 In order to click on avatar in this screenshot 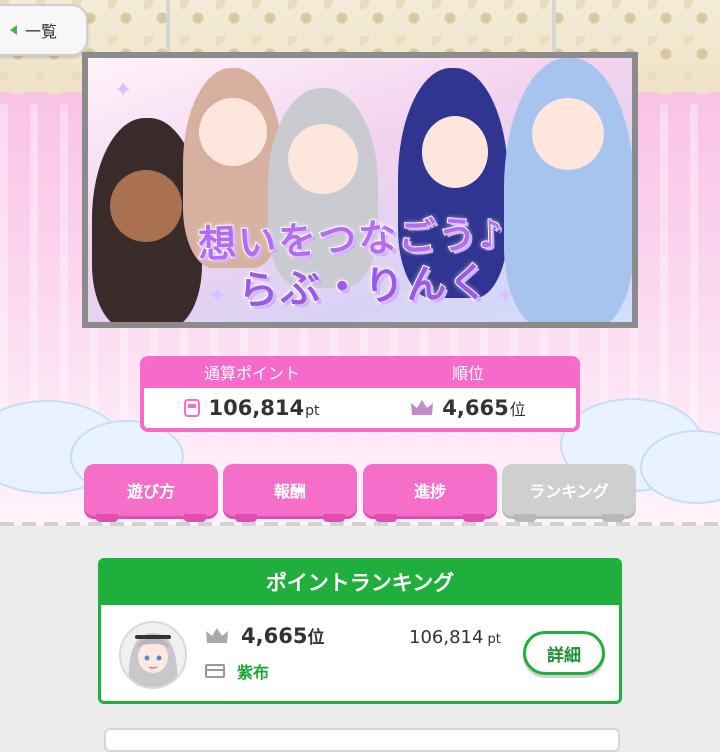, I will do `click(153, 655)`.